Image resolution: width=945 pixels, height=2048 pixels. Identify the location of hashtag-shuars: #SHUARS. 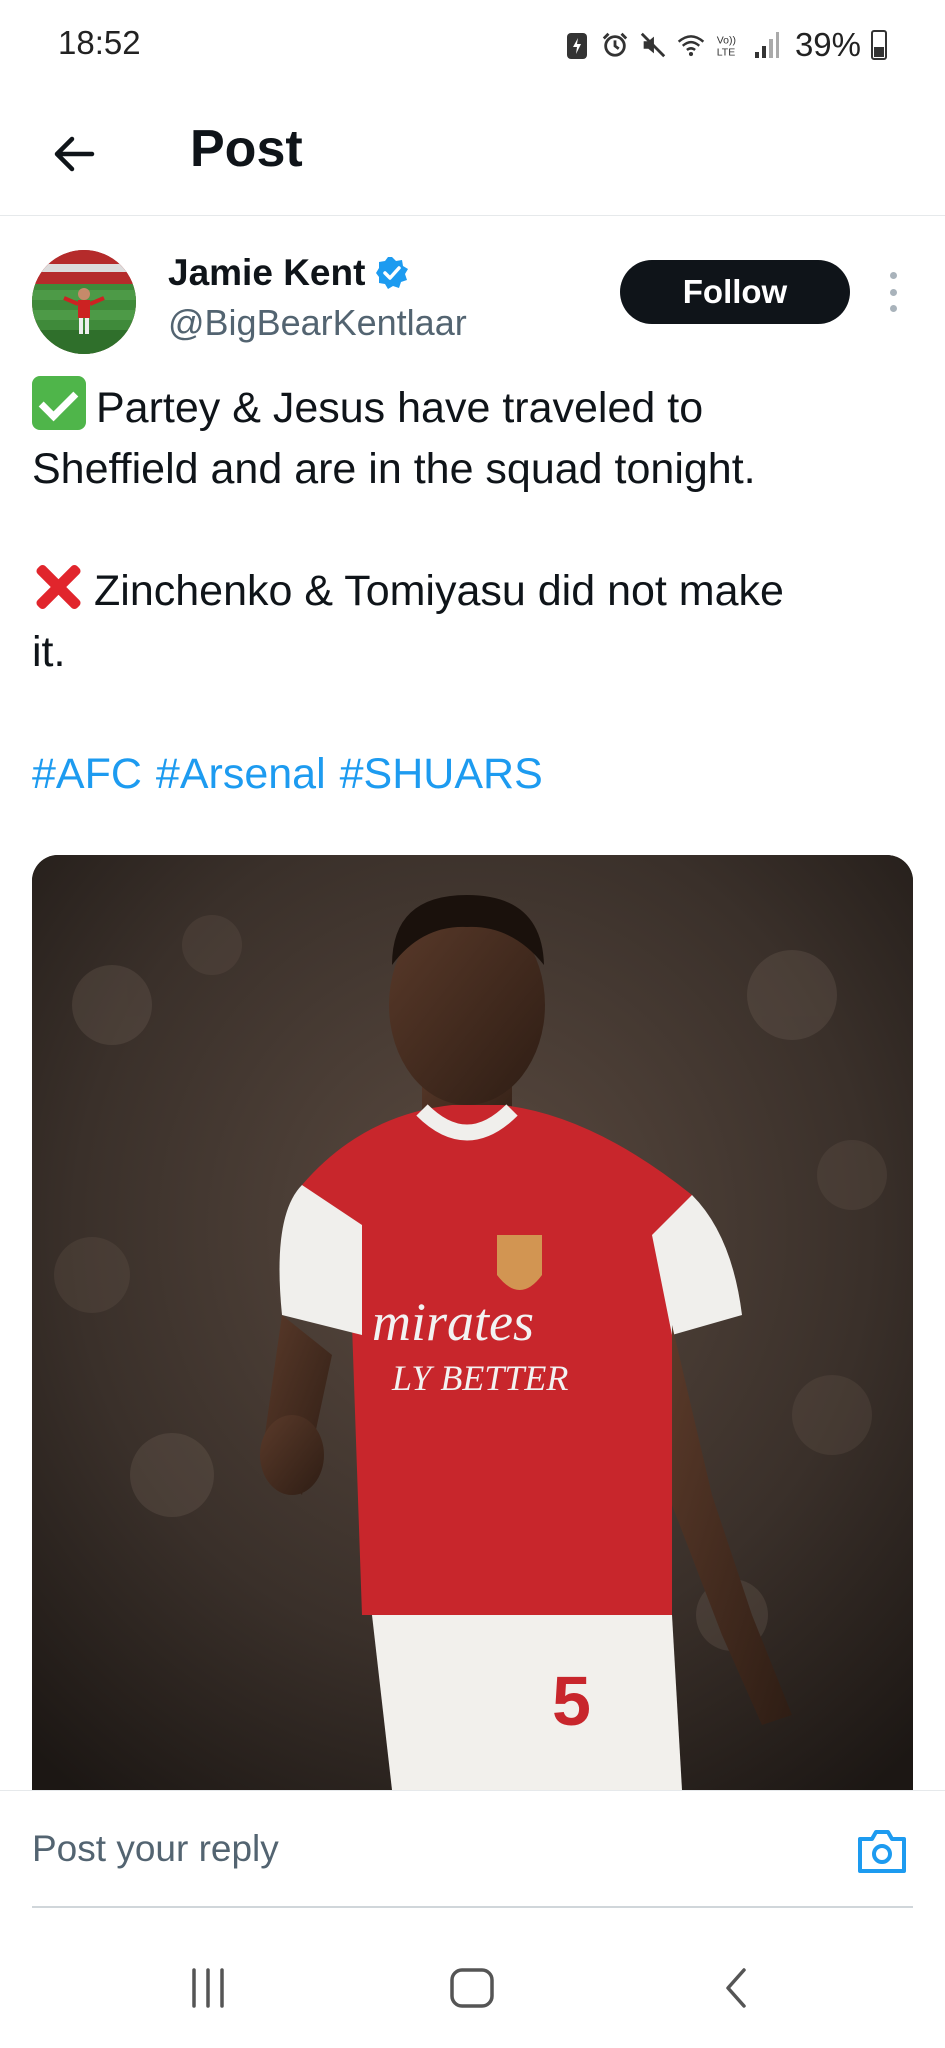
(441, 774).